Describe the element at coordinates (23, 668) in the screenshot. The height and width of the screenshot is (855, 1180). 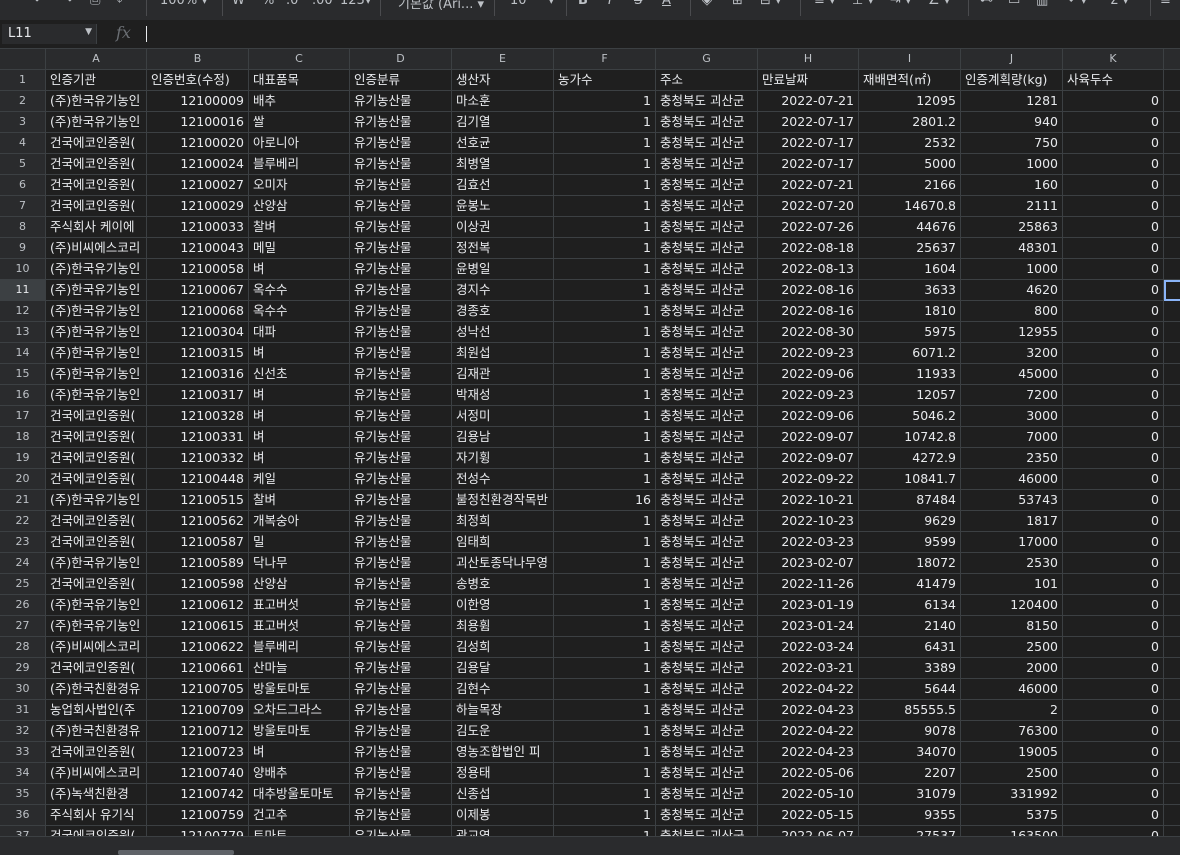
I see `row-number: 29` at that location.